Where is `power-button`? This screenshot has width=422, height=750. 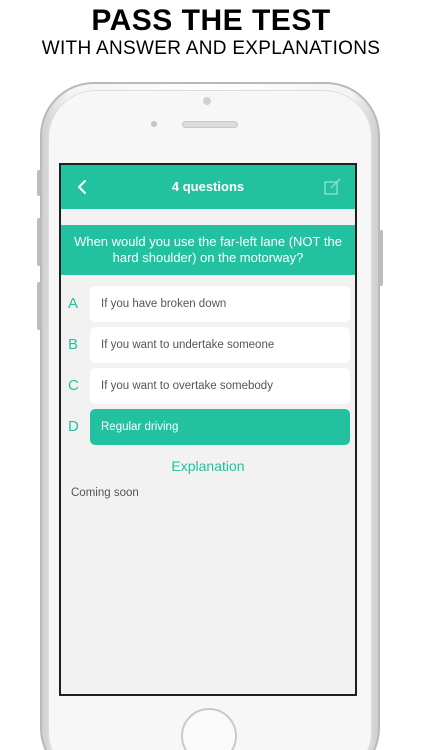
power-button is located at coordinates (381, 258).